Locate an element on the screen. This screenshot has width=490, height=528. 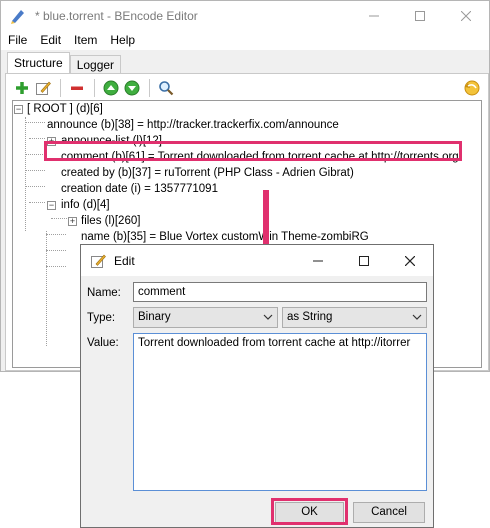
remove-icon is located at coordinates (77, 88).